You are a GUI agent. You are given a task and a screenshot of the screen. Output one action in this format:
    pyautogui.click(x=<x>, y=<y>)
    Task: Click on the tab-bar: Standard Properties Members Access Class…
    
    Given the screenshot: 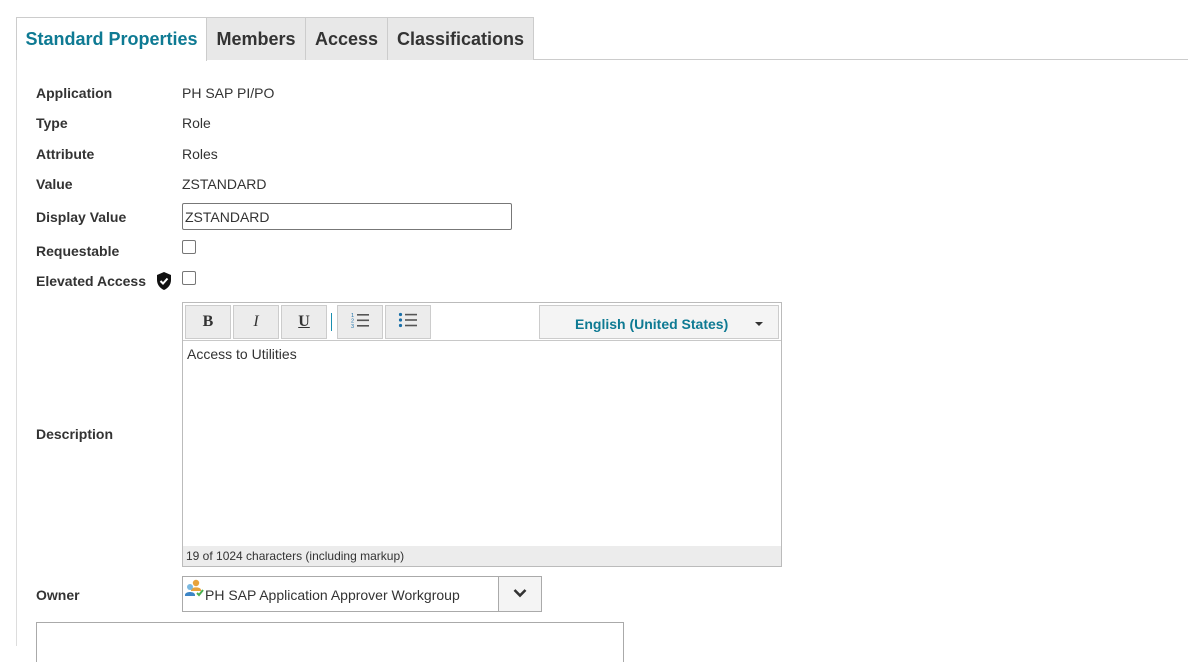 What is the action you would take?
    pyautogui.click(x=602, y=39)
    